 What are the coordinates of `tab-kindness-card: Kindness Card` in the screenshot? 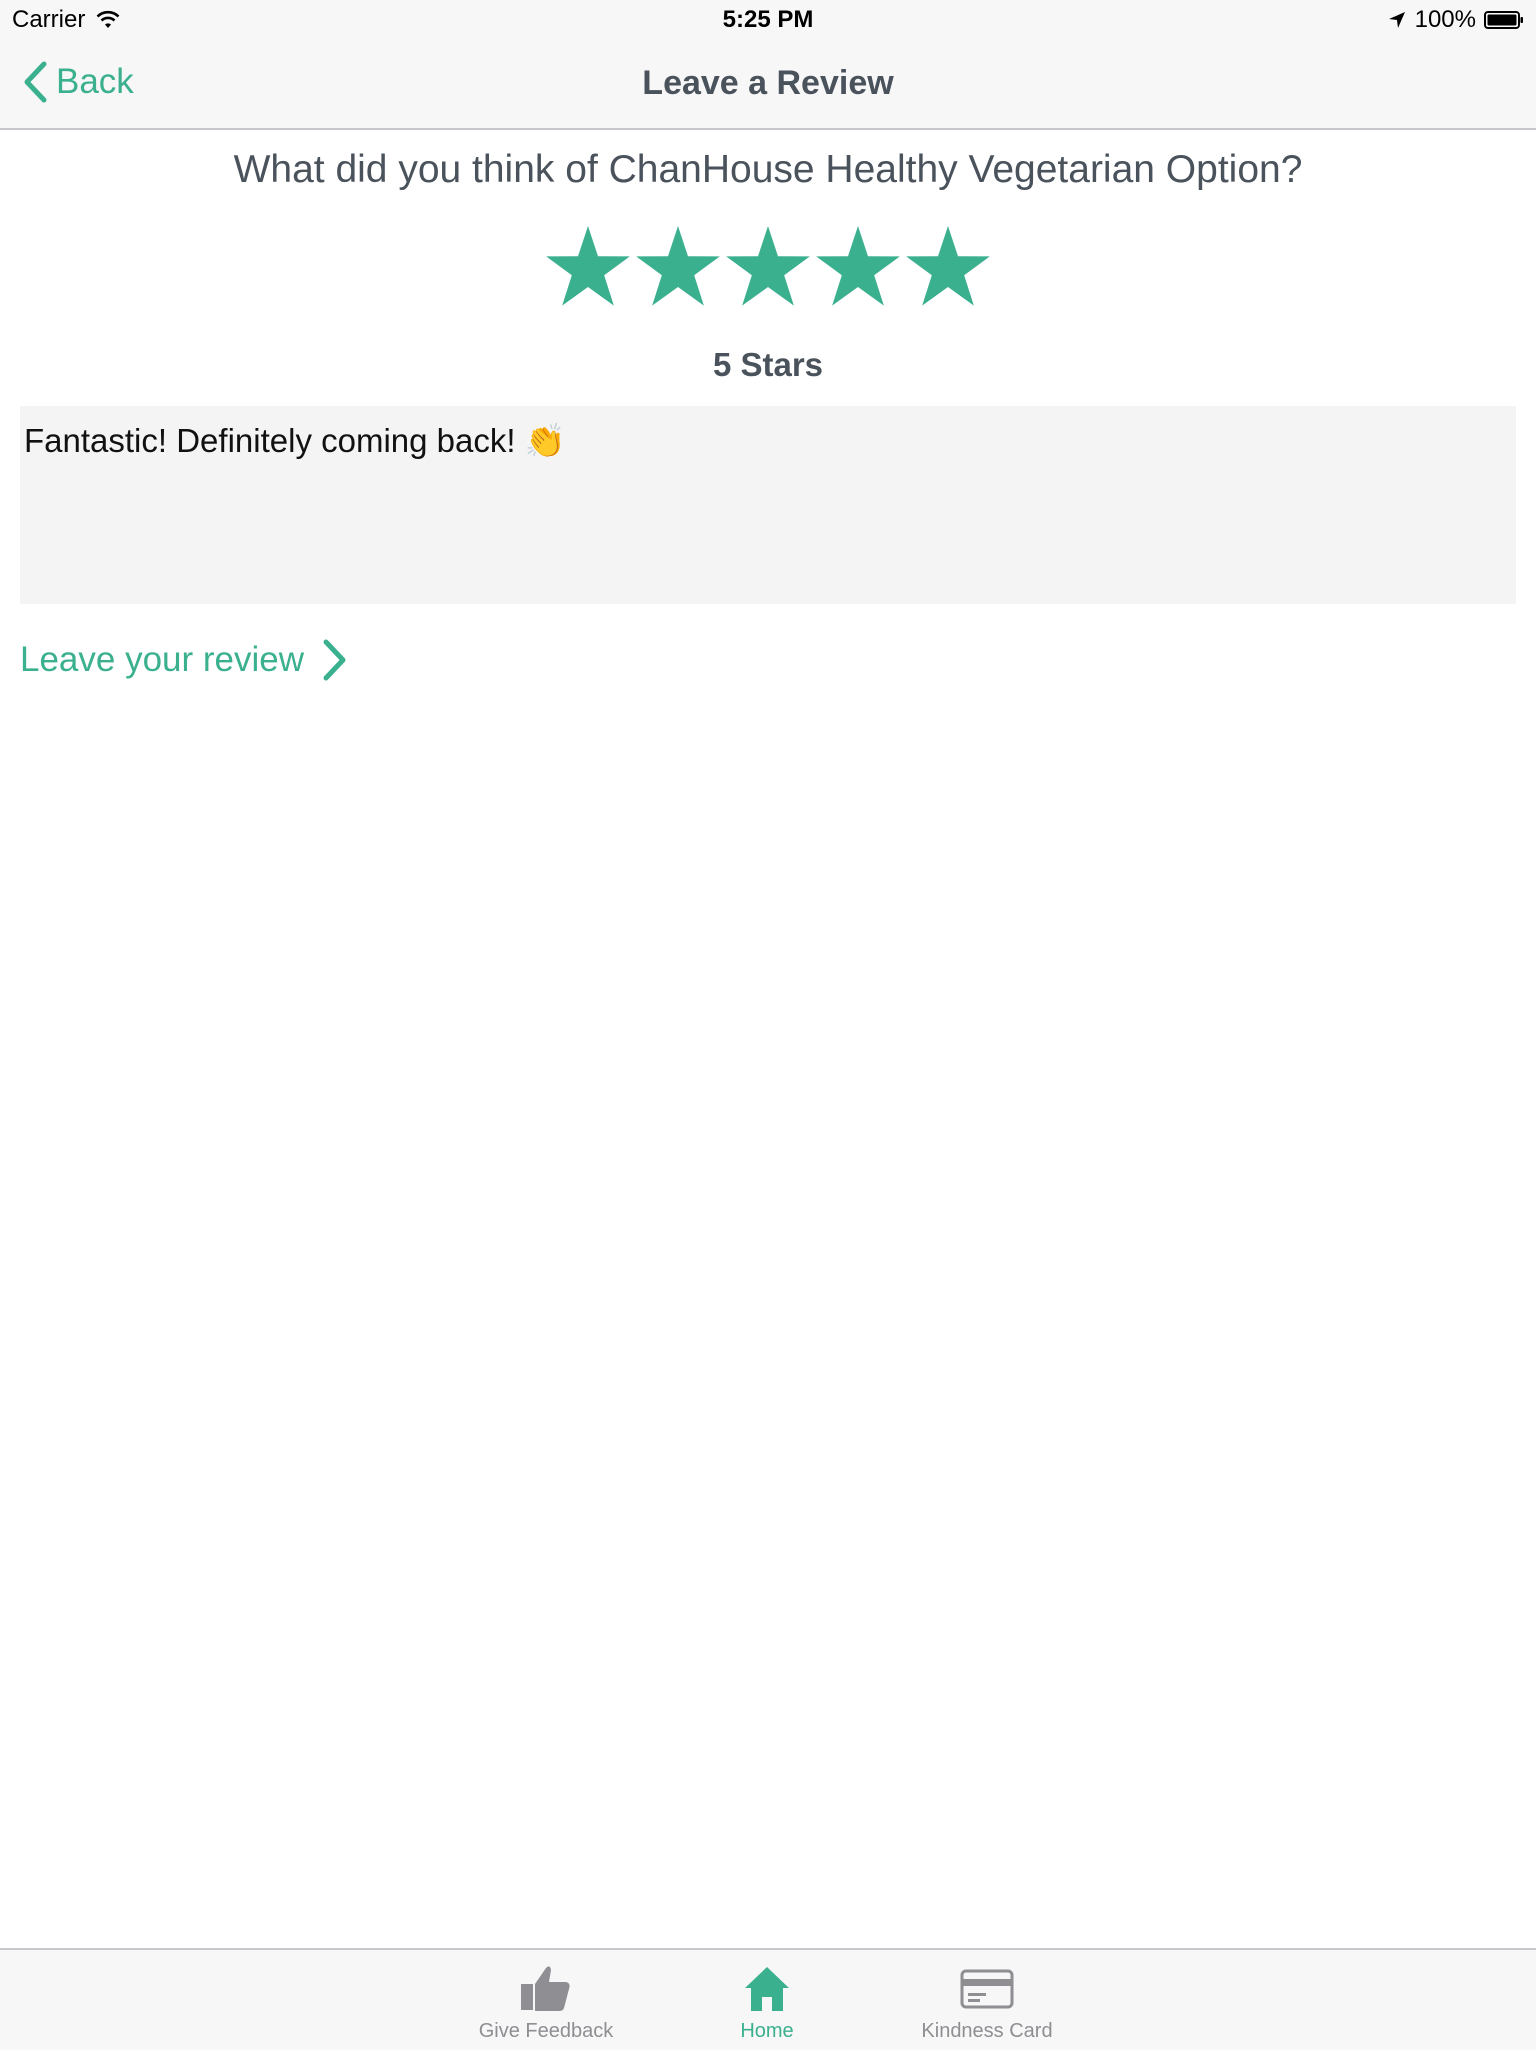 It's located at (987, 2003).